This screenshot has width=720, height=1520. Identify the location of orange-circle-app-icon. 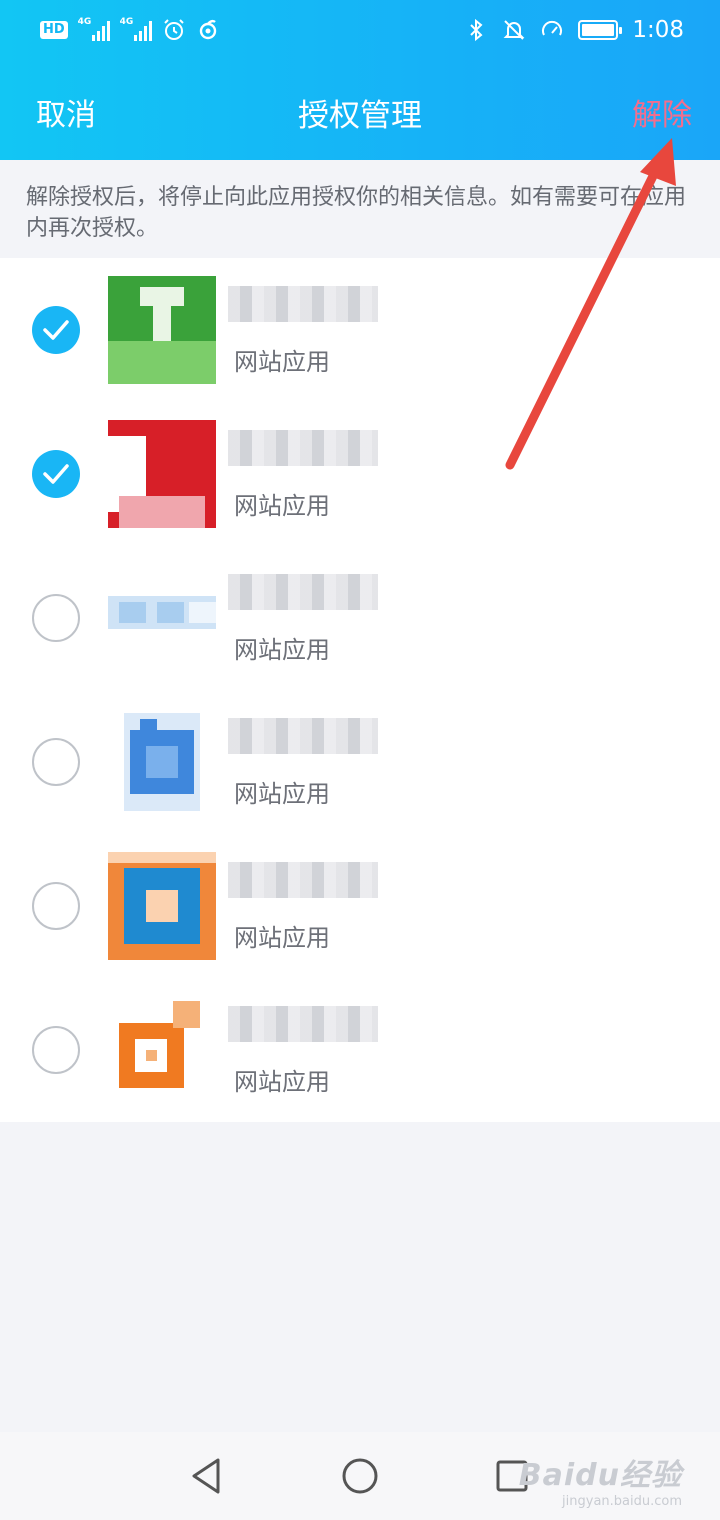
(162, 1050).